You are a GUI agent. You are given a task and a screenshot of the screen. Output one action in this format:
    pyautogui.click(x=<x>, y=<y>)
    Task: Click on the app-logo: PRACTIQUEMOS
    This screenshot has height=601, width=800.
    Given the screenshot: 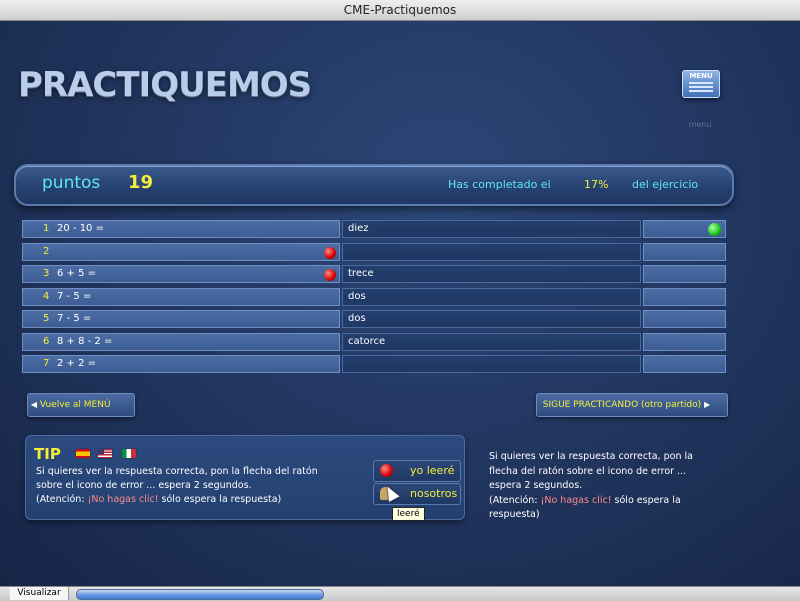 What is the action you would take?
    pyautogui.click(x=165, y=85)
    